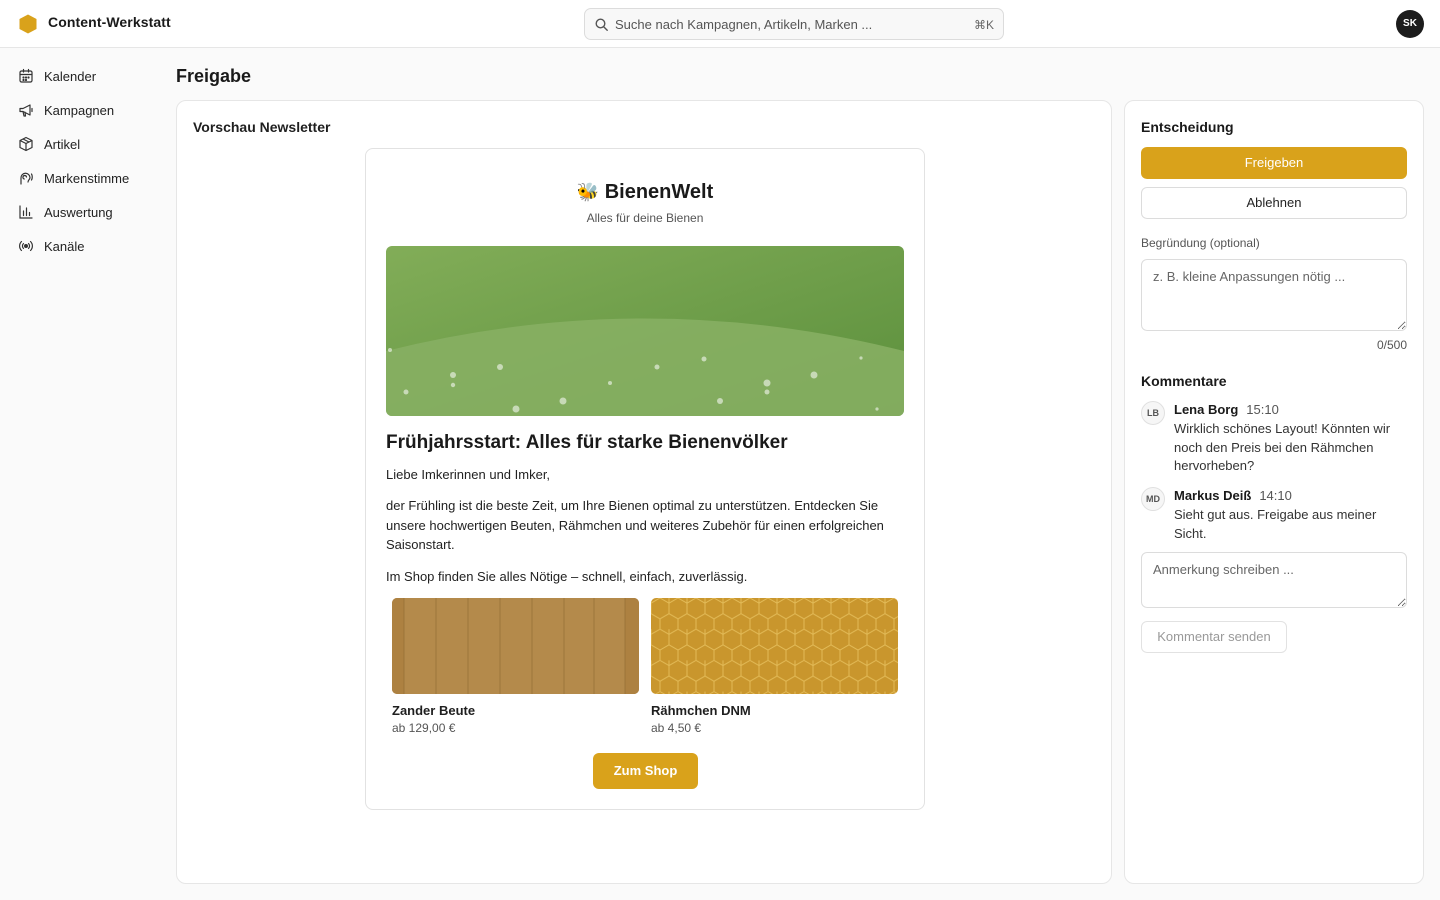  I want to click on approve-button: Freigeben, so click(1274, 163).